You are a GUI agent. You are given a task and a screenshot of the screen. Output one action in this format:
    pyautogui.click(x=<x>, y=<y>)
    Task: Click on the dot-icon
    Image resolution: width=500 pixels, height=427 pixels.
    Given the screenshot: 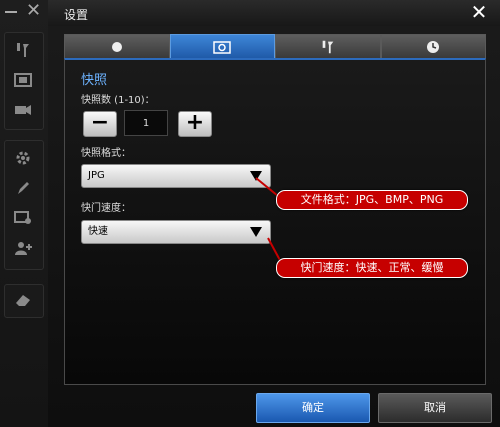 What is the action you would take?
    pyautogui.click(x=116, y=46)
    